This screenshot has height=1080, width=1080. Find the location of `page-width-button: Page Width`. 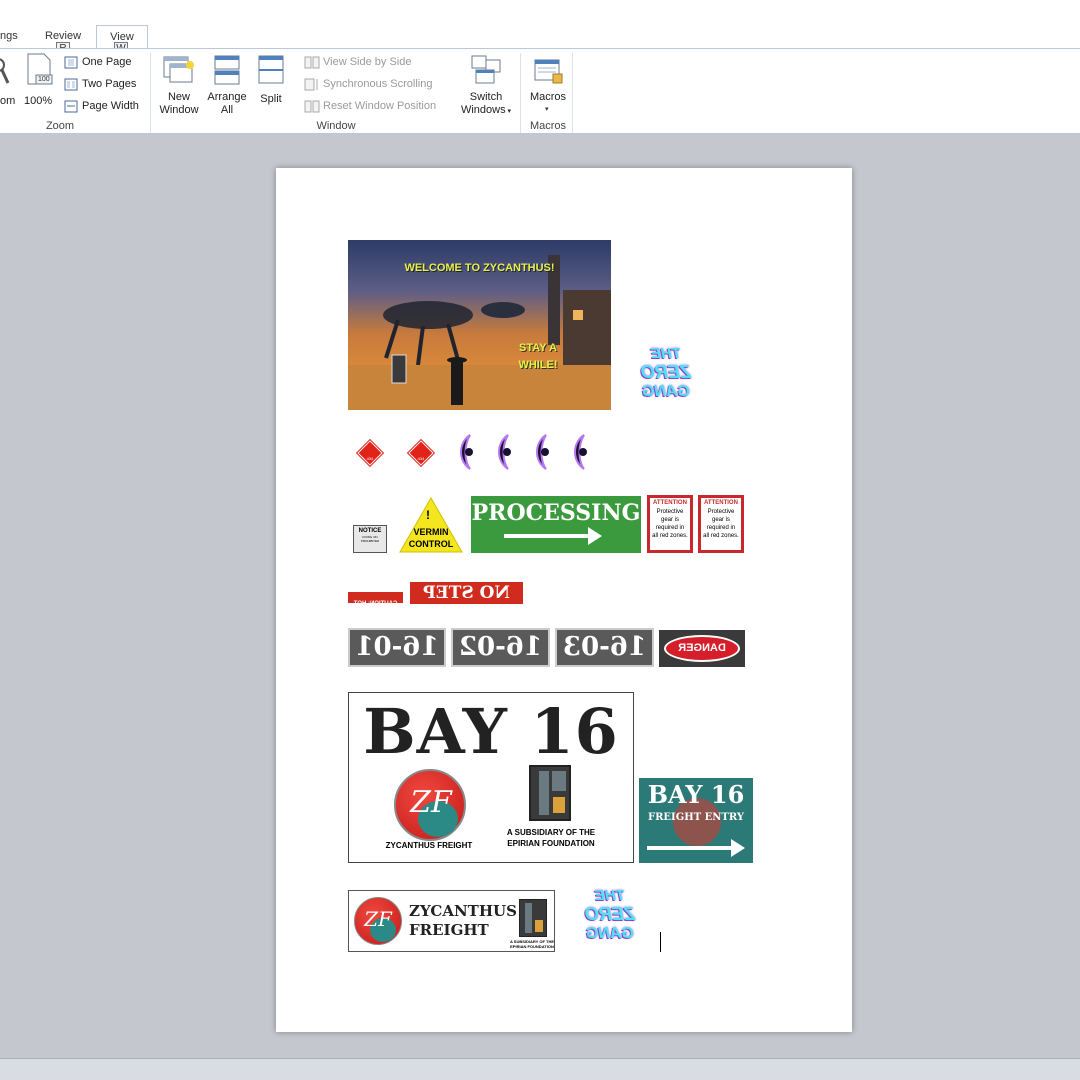

page-width-button: Page Width is located at coordinates (104, 107).